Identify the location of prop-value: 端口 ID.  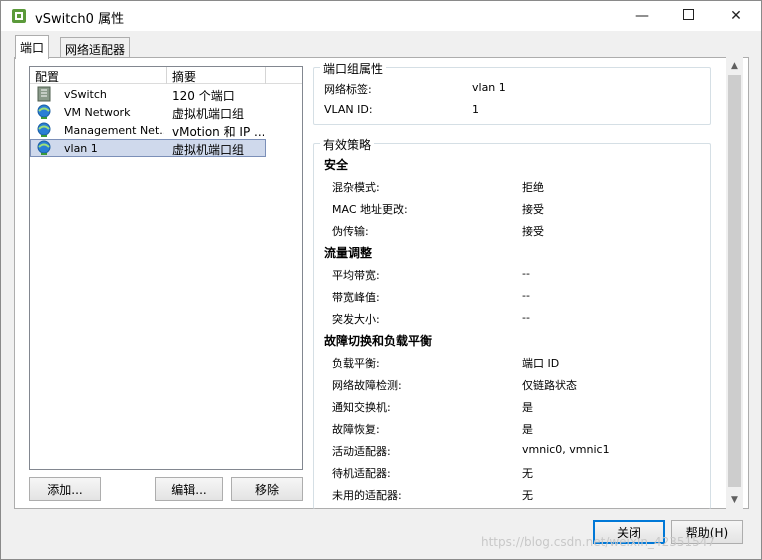
(541, 363).